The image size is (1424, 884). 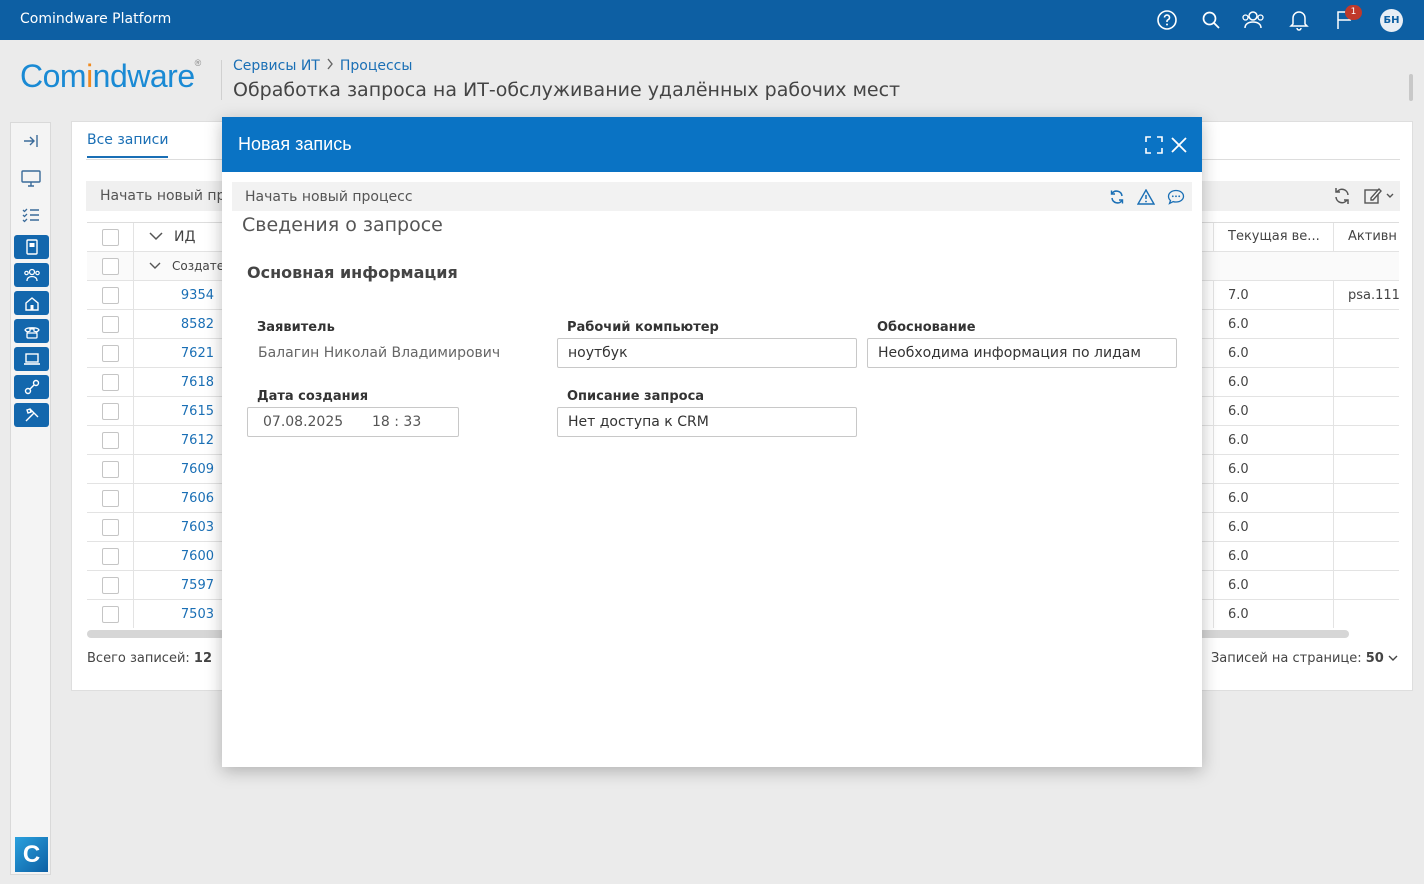 I want to click on left-rail: C, so click(x=30, y=498).